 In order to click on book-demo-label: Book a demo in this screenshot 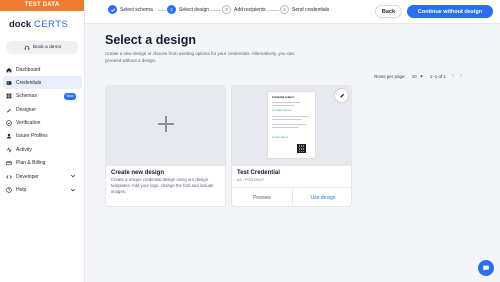, I will do `click(47, 47)`.